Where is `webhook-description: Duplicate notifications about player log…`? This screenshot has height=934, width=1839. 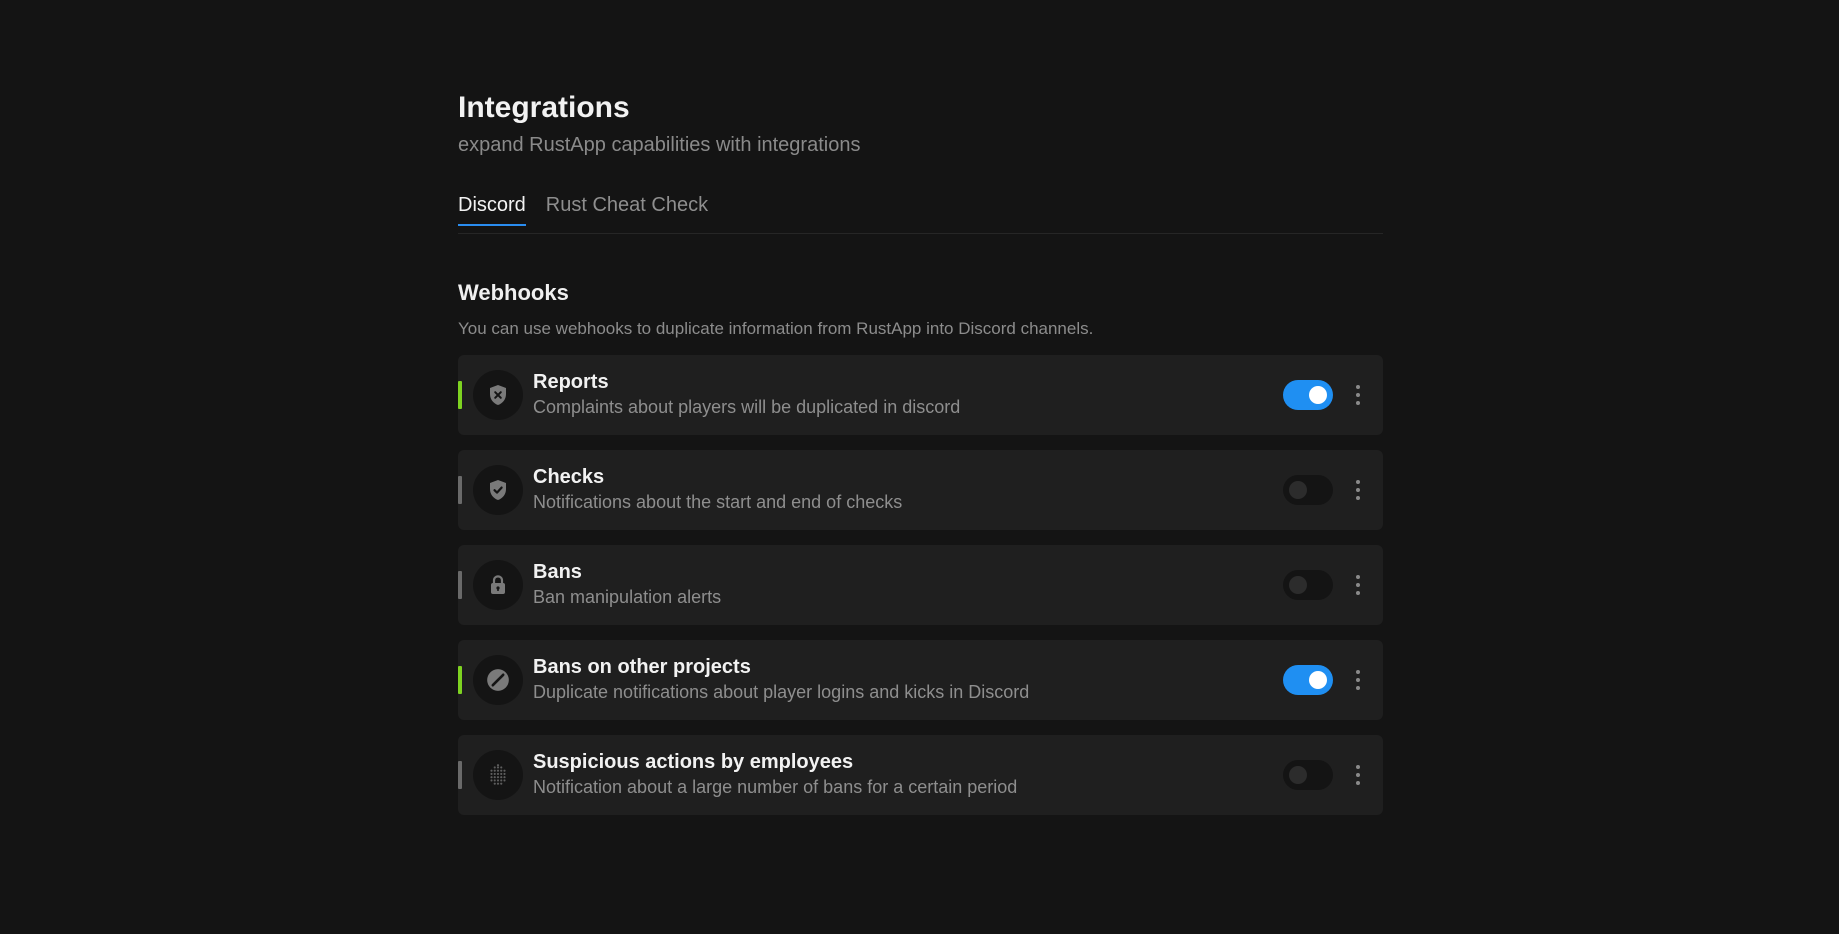
webhook-description: Duplicate notifications about player log… is located at coordinates (781, 692).